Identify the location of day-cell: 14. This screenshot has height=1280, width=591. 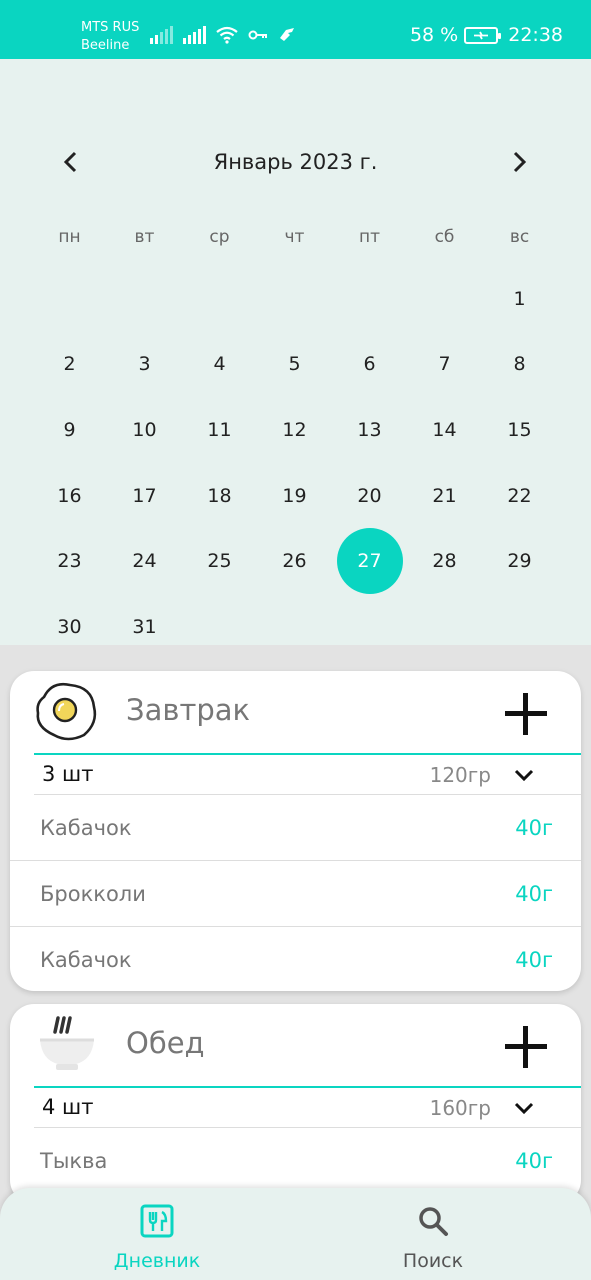
(444, 430).